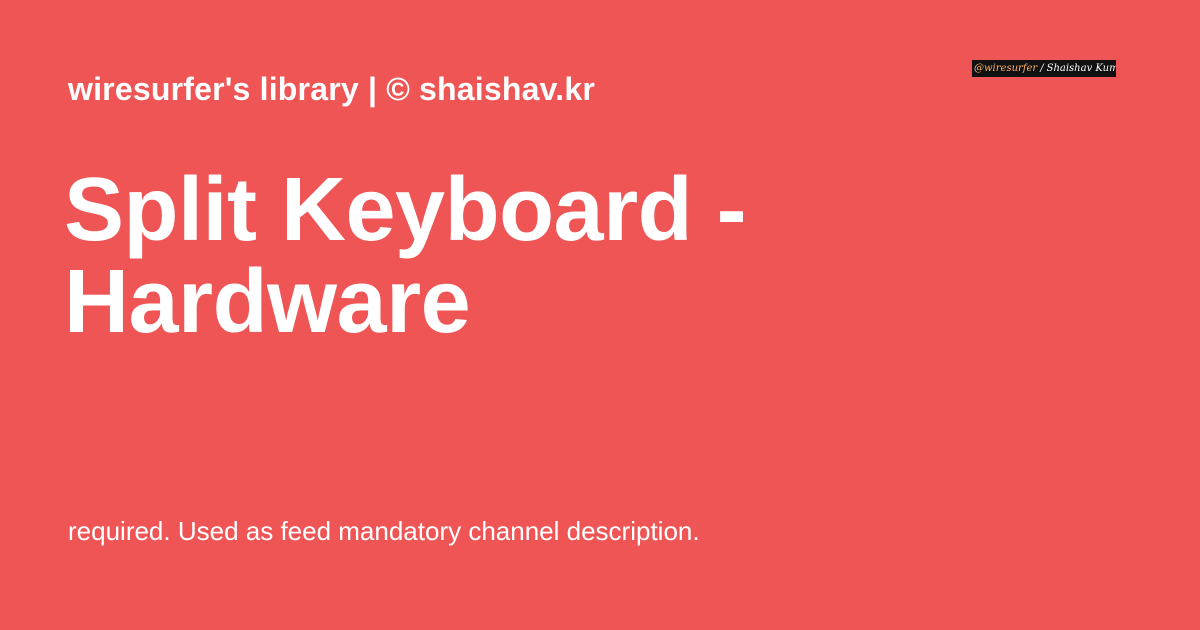 The image size is (1200, 630). What do you see at coordinates (1006, 68) in the screenshot?
I see `badge-handle: @wiresurfer` at bounding box center [1006, 68].